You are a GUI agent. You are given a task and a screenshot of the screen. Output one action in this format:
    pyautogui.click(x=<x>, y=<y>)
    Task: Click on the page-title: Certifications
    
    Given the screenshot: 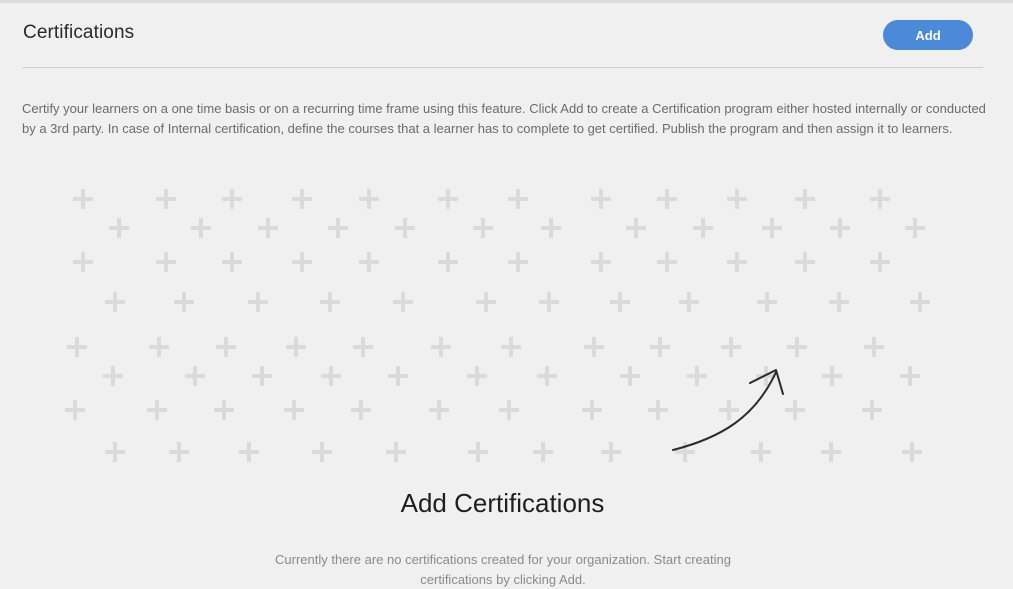 What is the action you would take?
    pyautogui.click(x=79, y=32)
    